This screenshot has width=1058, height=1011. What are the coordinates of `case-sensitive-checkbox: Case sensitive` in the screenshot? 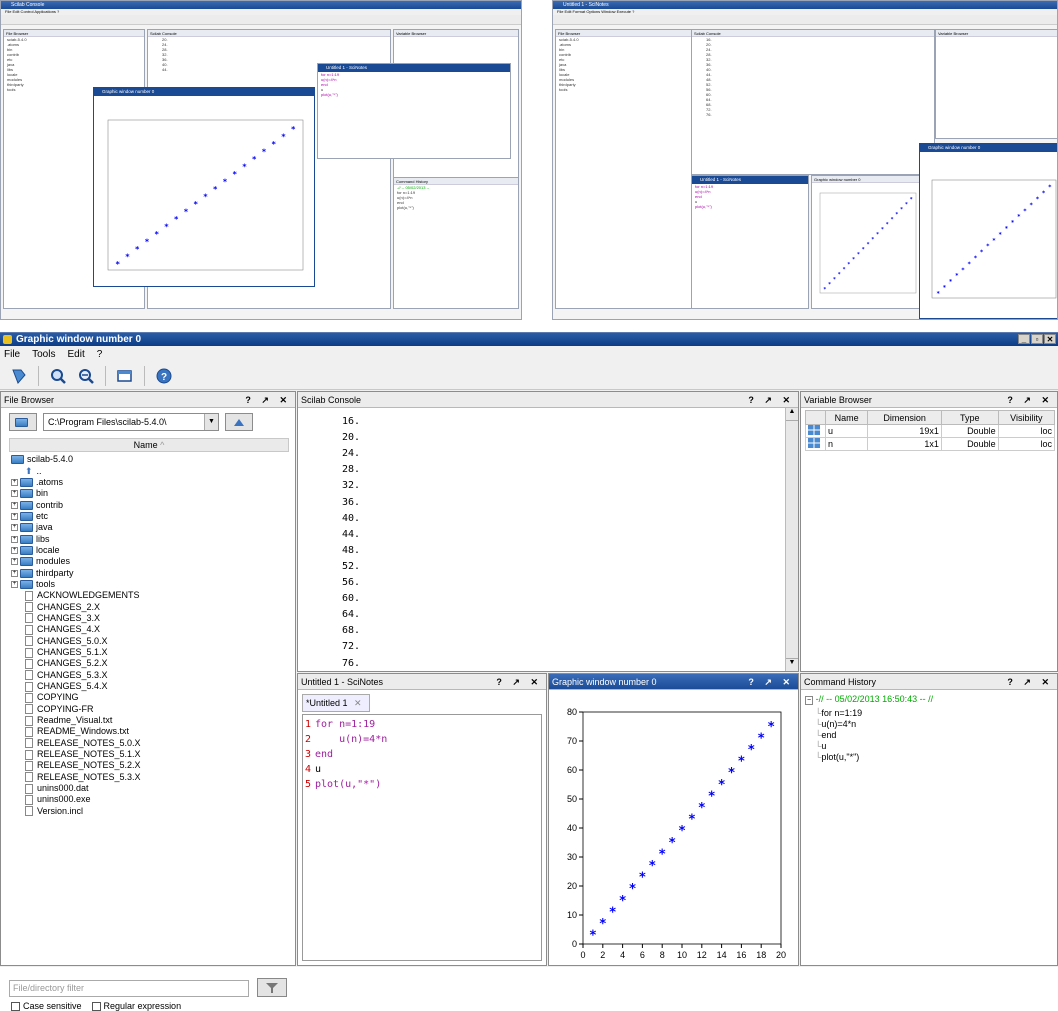 It's located at (46, 1006).